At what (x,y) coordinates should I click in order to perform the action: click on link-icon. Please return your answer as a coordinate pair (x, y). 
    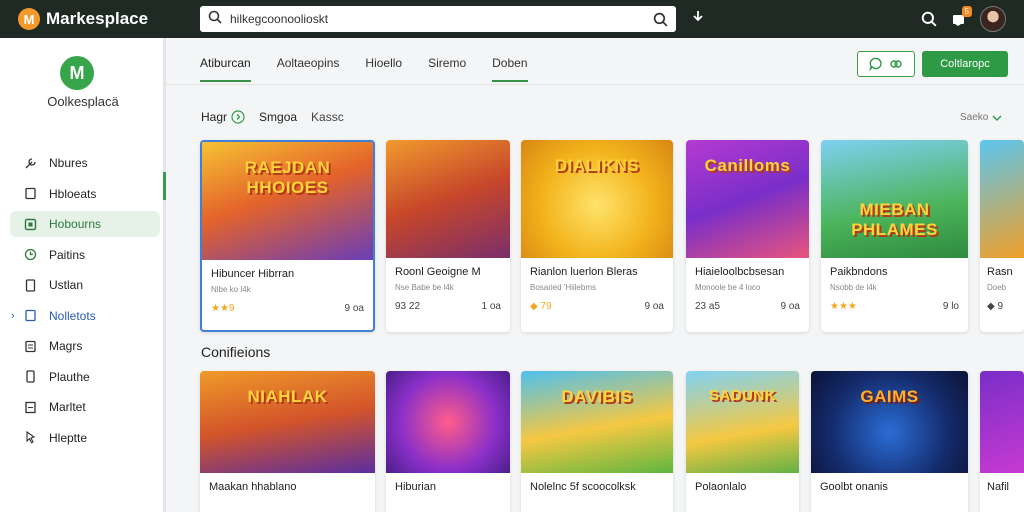
    Looking at the image, I should click on (896, 64).